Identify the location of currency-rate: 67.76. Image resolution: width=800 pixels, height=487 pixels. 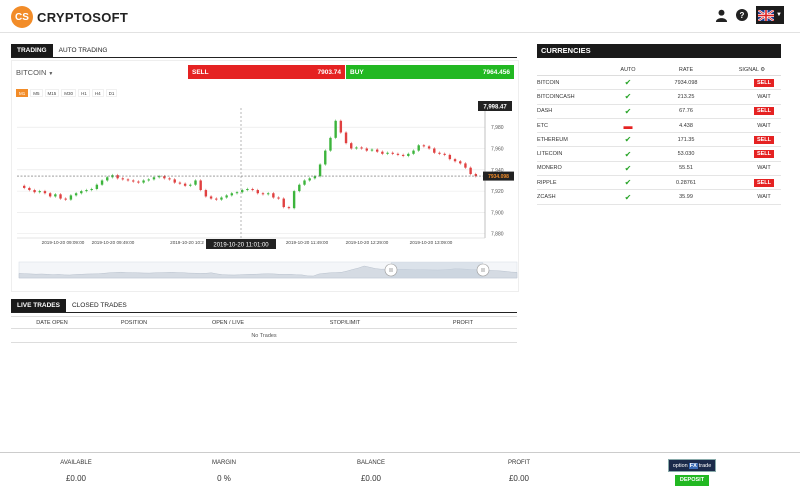
(686, 111).